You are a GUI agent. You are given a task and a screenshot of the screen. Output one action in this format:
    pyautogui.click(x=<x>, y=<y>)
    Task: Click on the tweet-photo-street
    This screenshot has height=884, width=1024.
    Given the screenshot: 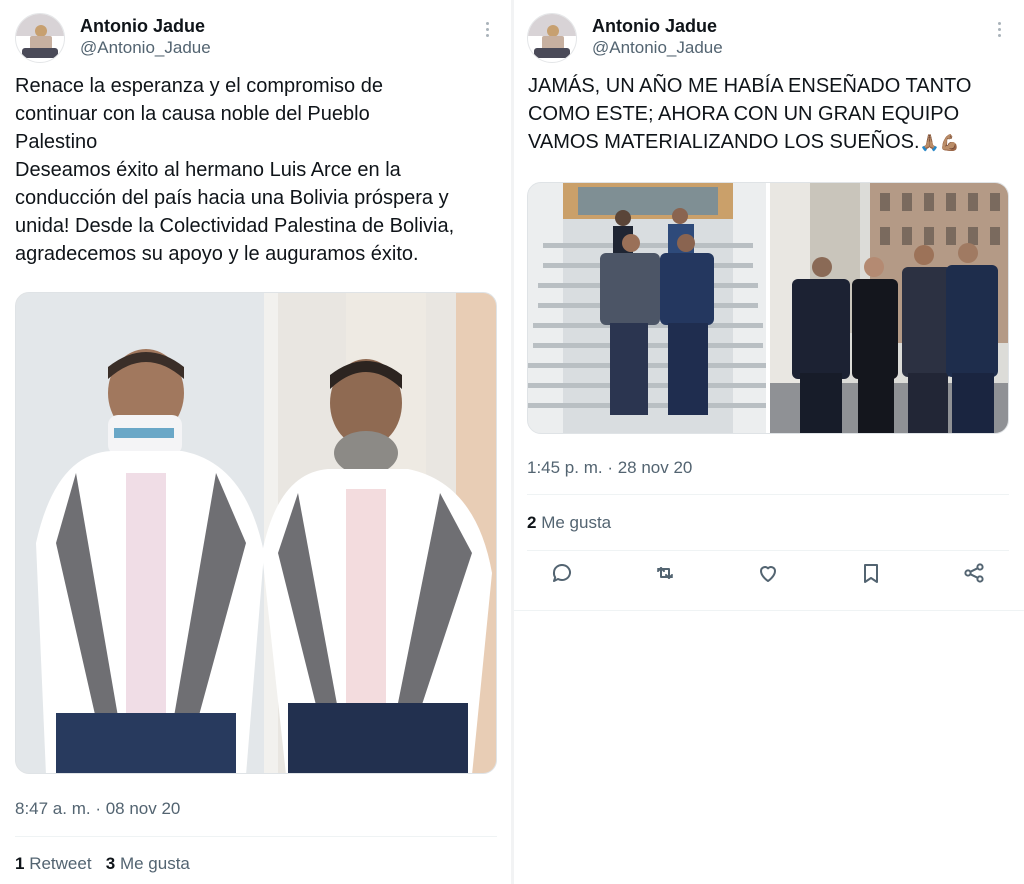 What is the action you would take?
    pyautogui.click(x=889, y=308)
    